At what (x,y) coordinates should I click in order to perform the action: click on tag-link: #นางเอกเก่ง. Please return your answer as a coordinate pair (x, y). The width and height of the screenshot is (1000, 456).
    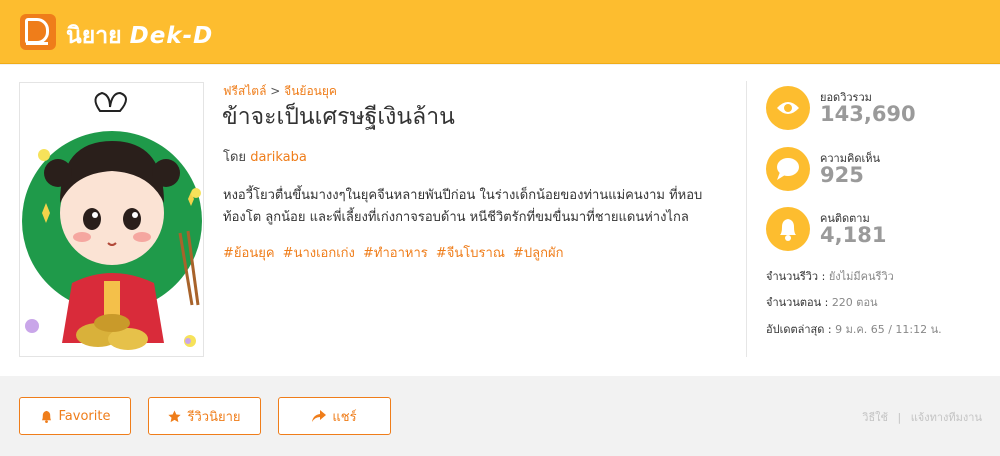
    Looking at the image, I should click on (319, 253).